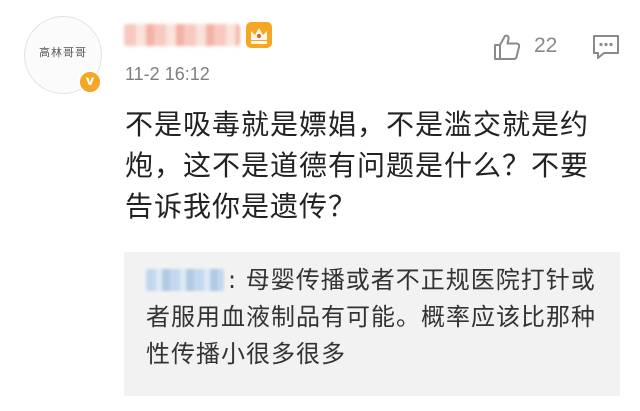 The image size is (640, 411). What do you see at coordinates (606, 47) in the screenshot?
I see `comment-icon` at bounding box center [606, 47].